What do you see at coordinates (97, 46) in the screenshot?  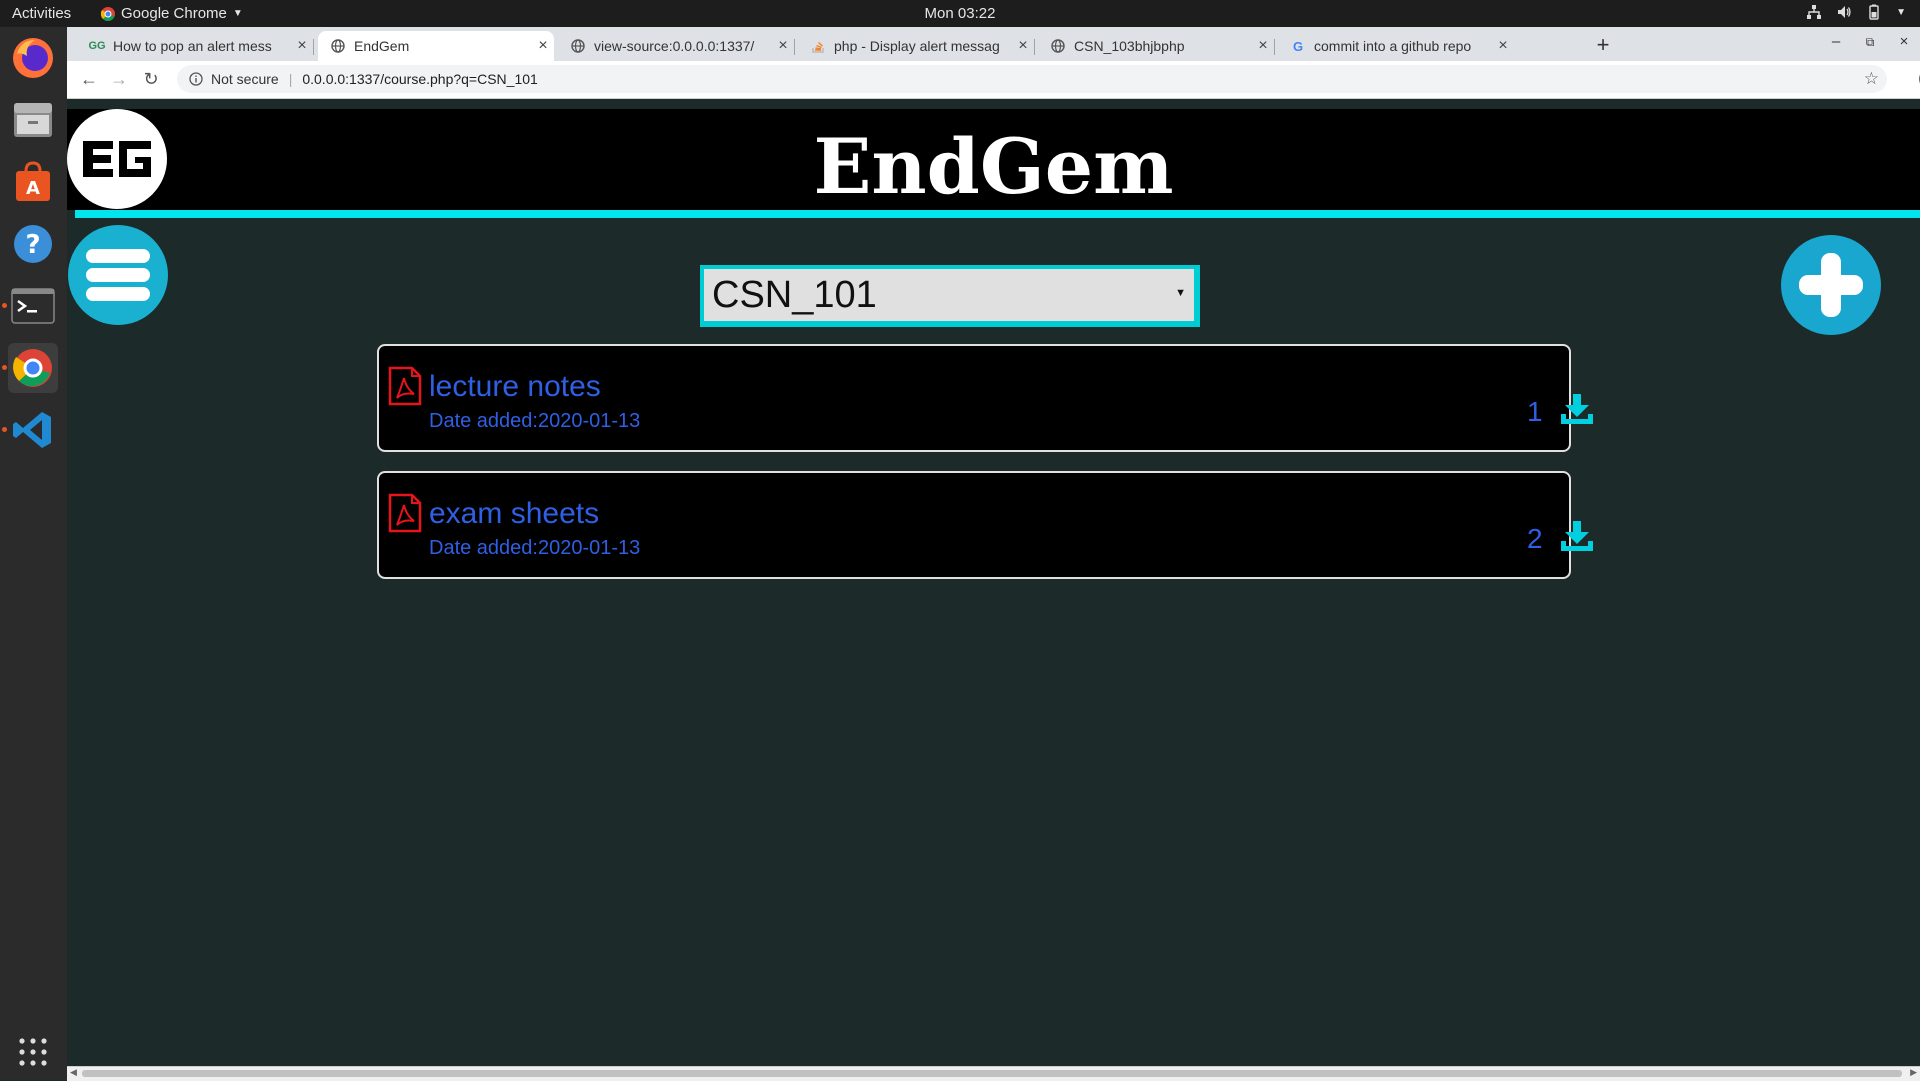 I see `gg-icon: GG` at bounding box center [97, 46].